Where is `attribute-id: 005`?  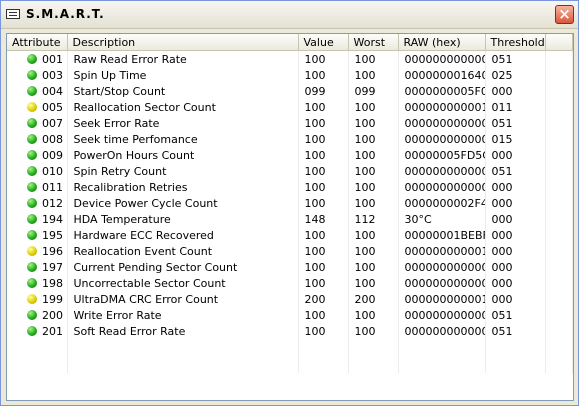
attribute-id: 005 is located at coordinates (52, 107).